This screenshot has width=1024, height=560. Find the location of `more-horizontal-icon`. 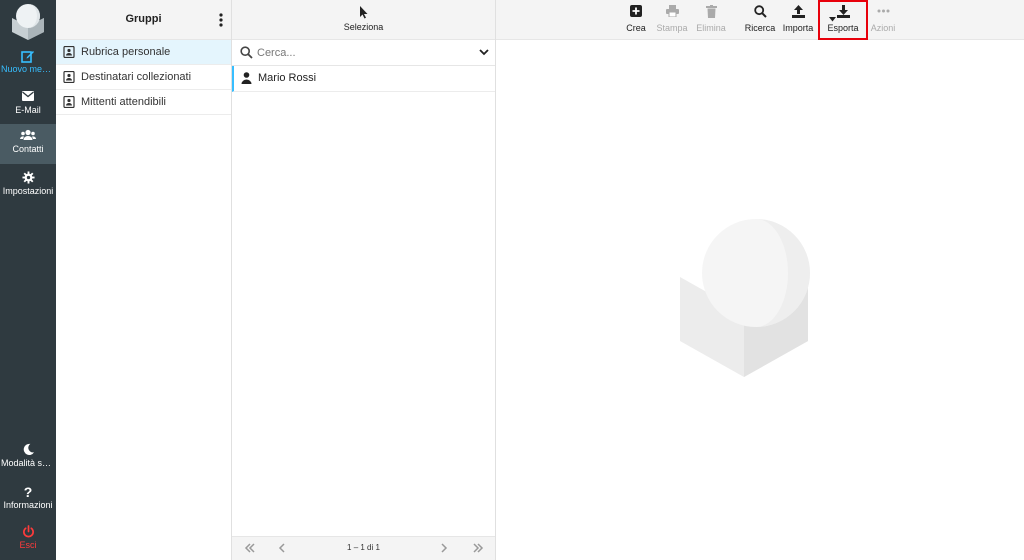

more-horizontal-icon is located at coordinates (883, 14).